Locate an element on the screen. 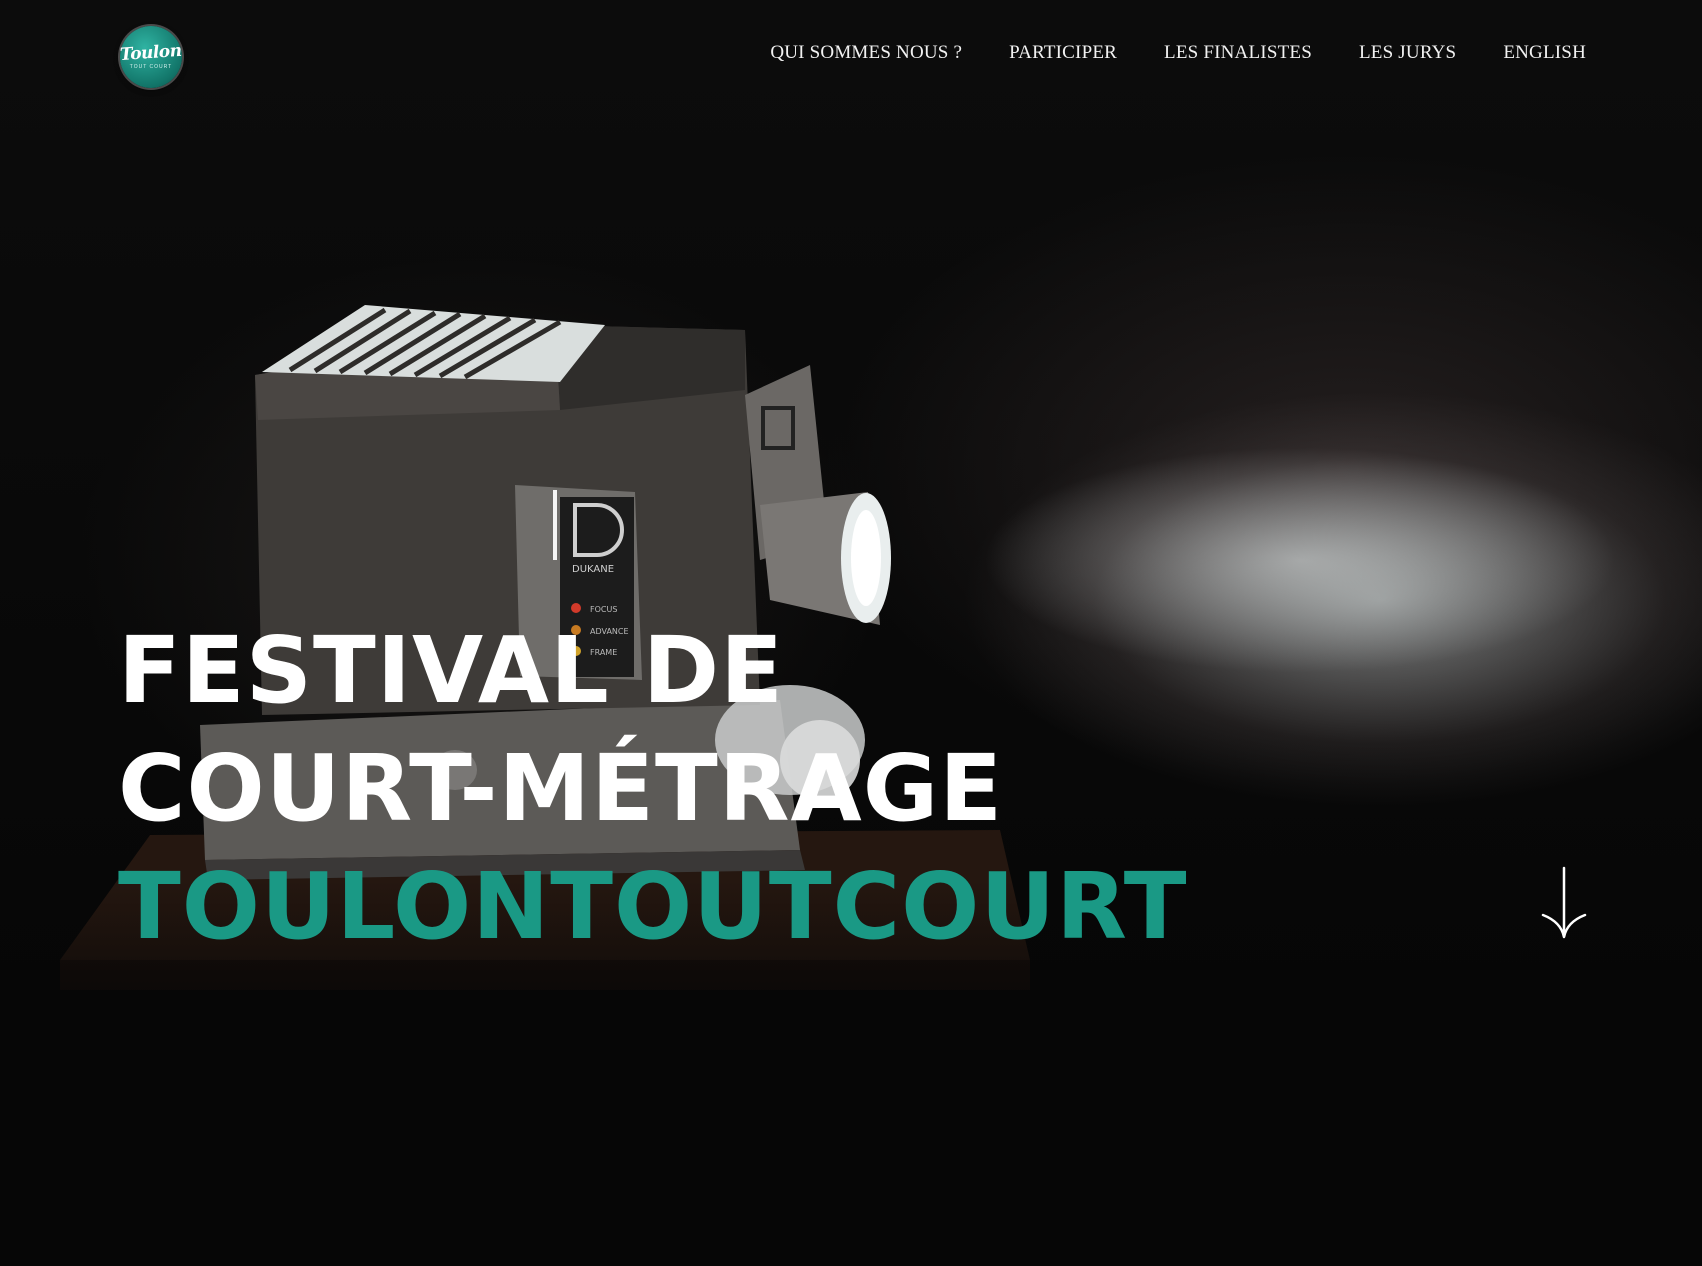 This screenshot has width=1702, height=1266. nav-item-qui-sommes-nous: QUI SOMMES NOUS ? is located at coordinates (866, 53).